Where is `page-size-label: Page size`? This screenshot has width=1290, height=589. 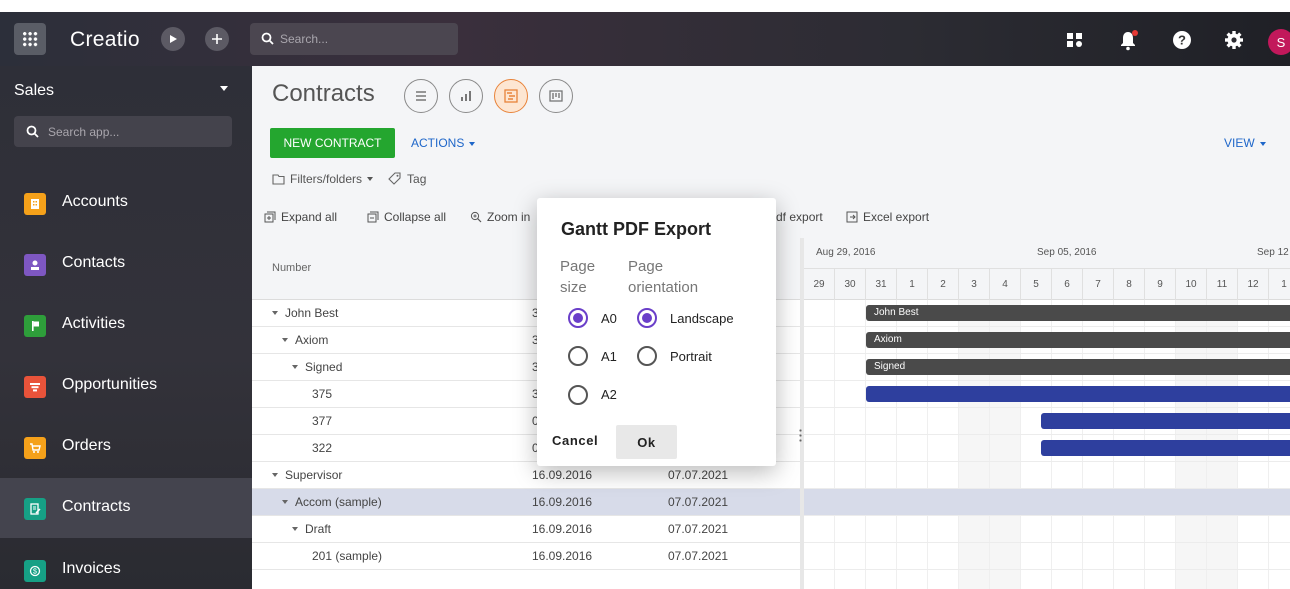
page-size-label: Page size is located at coordinates (578, 277).